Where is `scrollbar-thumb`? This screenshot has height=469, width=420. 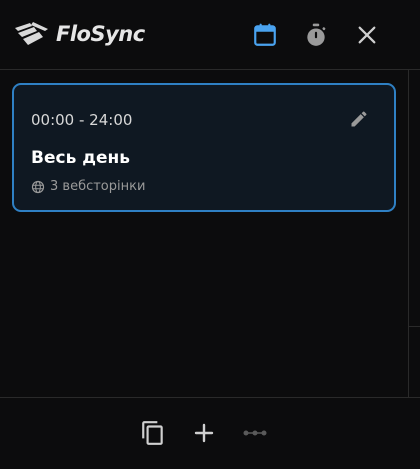 scrollbar-thumb is located at coordinates (414, 198).